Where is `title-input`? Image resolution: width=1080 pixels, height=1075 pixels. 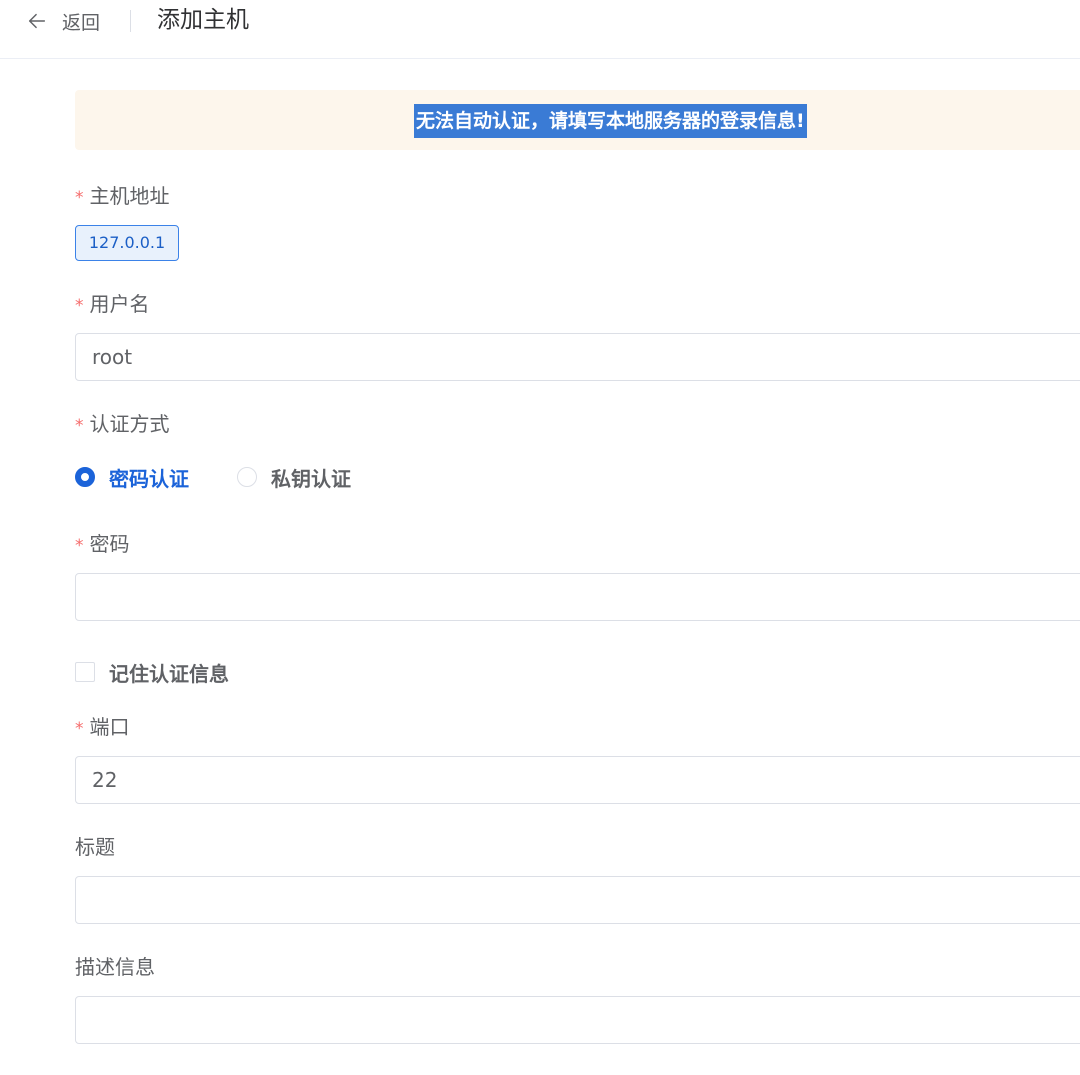
title-input is located at coordinates (577, 900).